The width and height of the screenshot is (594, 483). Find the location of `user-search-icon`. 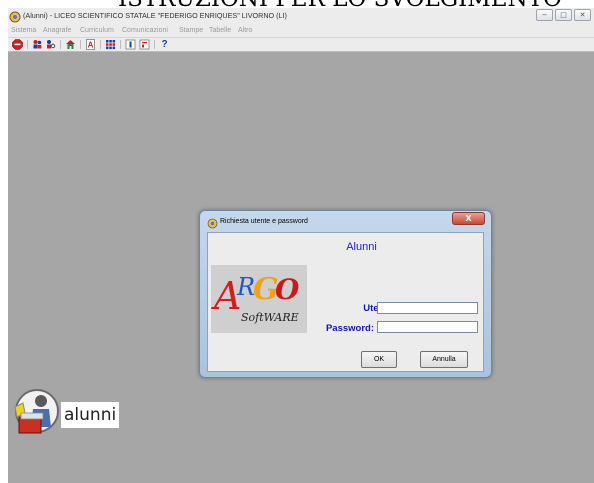

user-search-icon is located at coordinates (50, 44).